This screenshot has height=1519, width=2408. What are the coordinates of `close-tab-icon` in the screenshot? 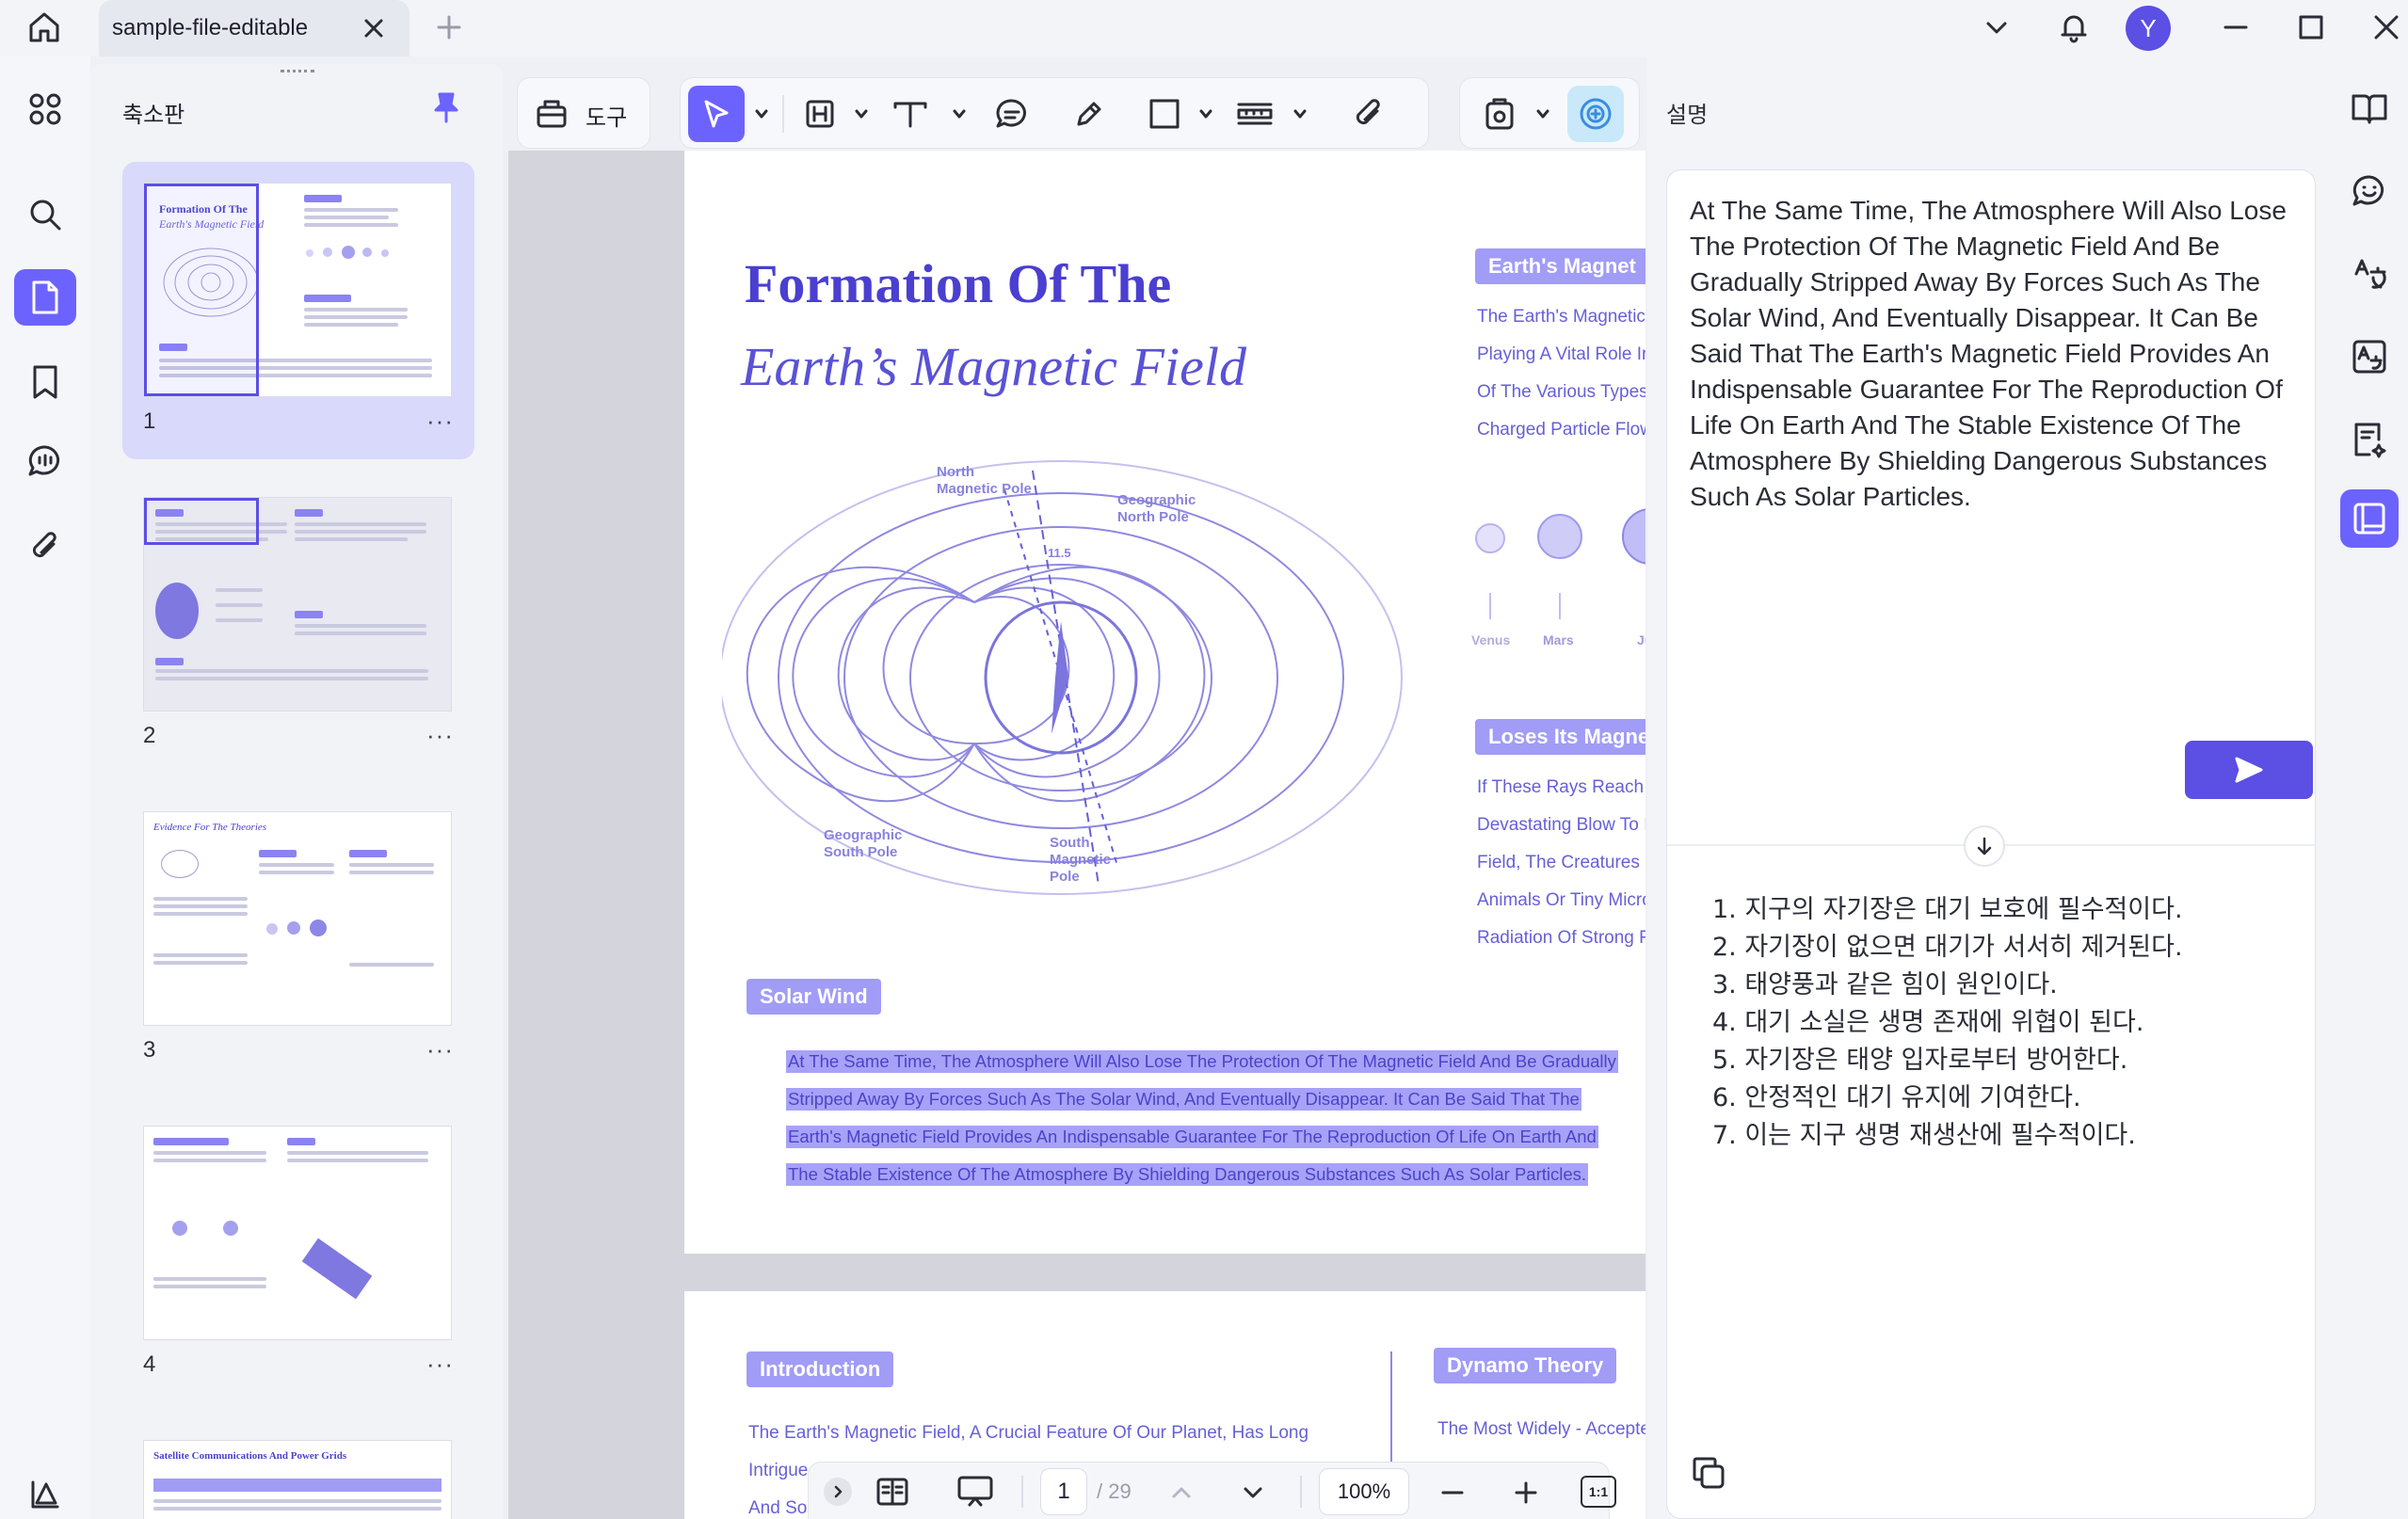 It's located at (374, 28).